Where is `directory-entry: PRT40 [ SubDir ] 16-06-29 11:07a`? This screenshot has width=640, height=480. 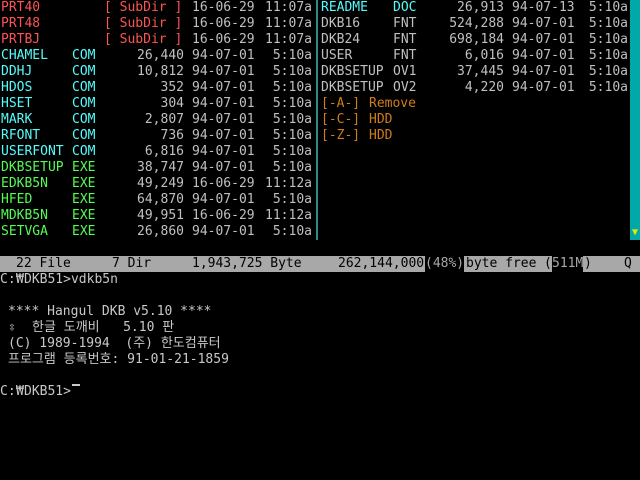 directory-entry: PRT40 [ SubDir ] 16-06-29 11:07a is located at coordinates (158, 8).